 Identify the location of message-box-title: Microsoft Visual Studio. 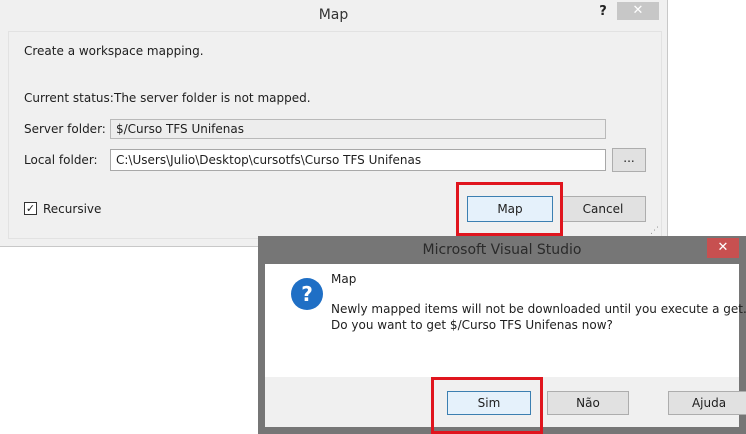
(502, 250).